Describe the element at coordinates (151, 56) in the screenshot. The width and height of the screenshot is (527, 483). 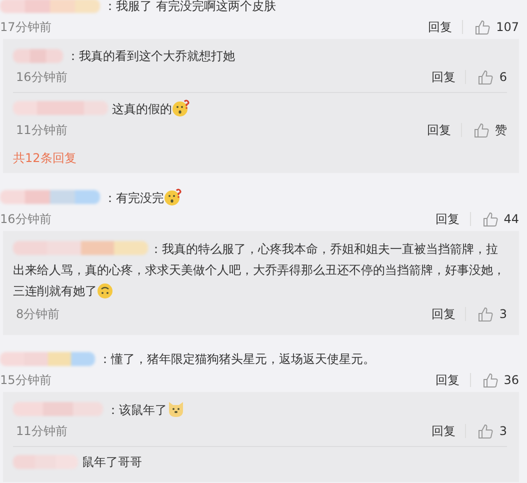
I see `comment-text: ：我真的看到这个大乔就想打她` at that location.